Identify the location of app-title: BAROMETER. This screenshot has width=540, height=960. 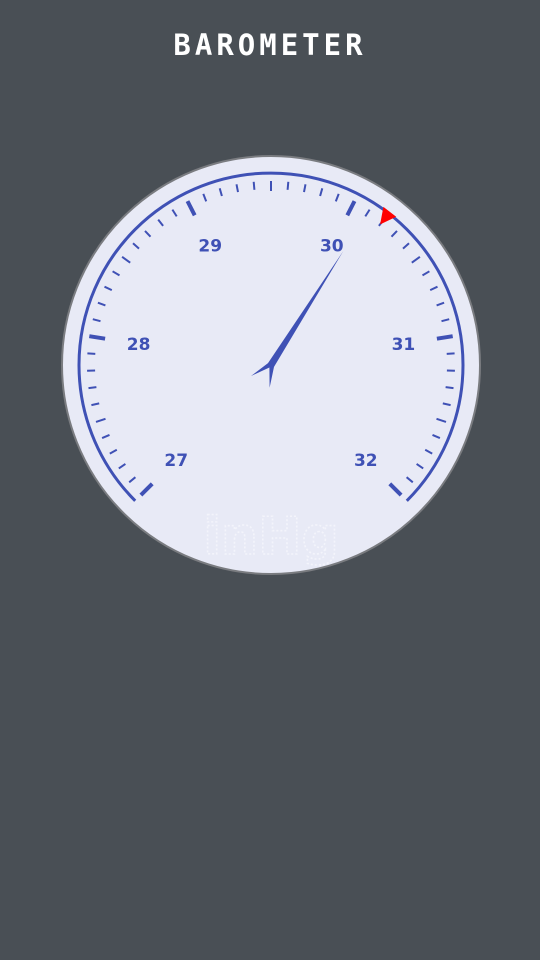
(270, 45).